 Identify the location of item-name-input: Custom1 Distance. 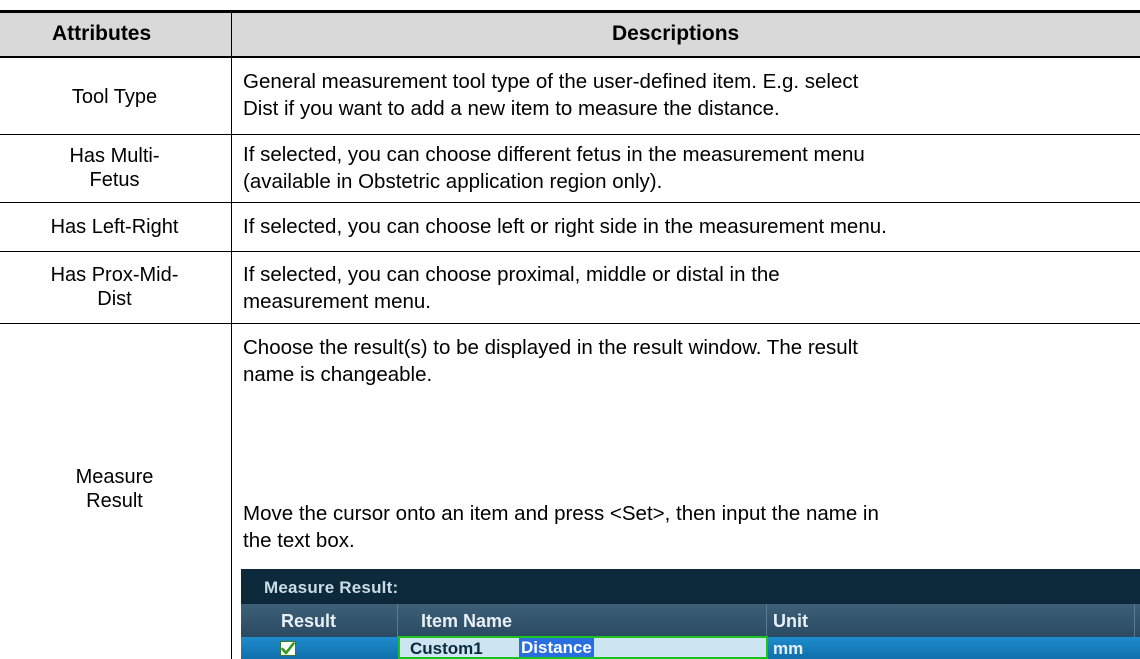
(583, 647).